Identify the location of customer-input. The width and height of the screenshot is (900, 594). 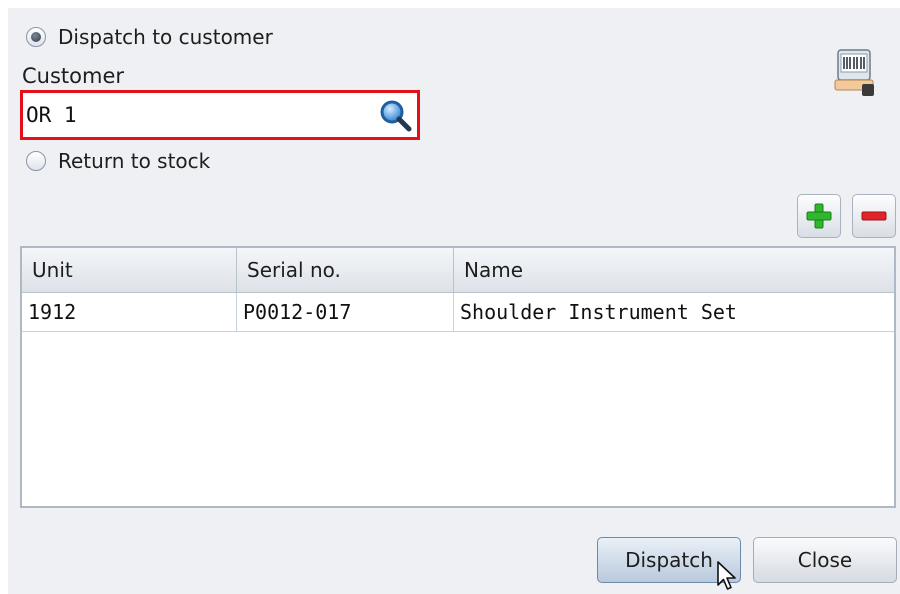
(201, 115).